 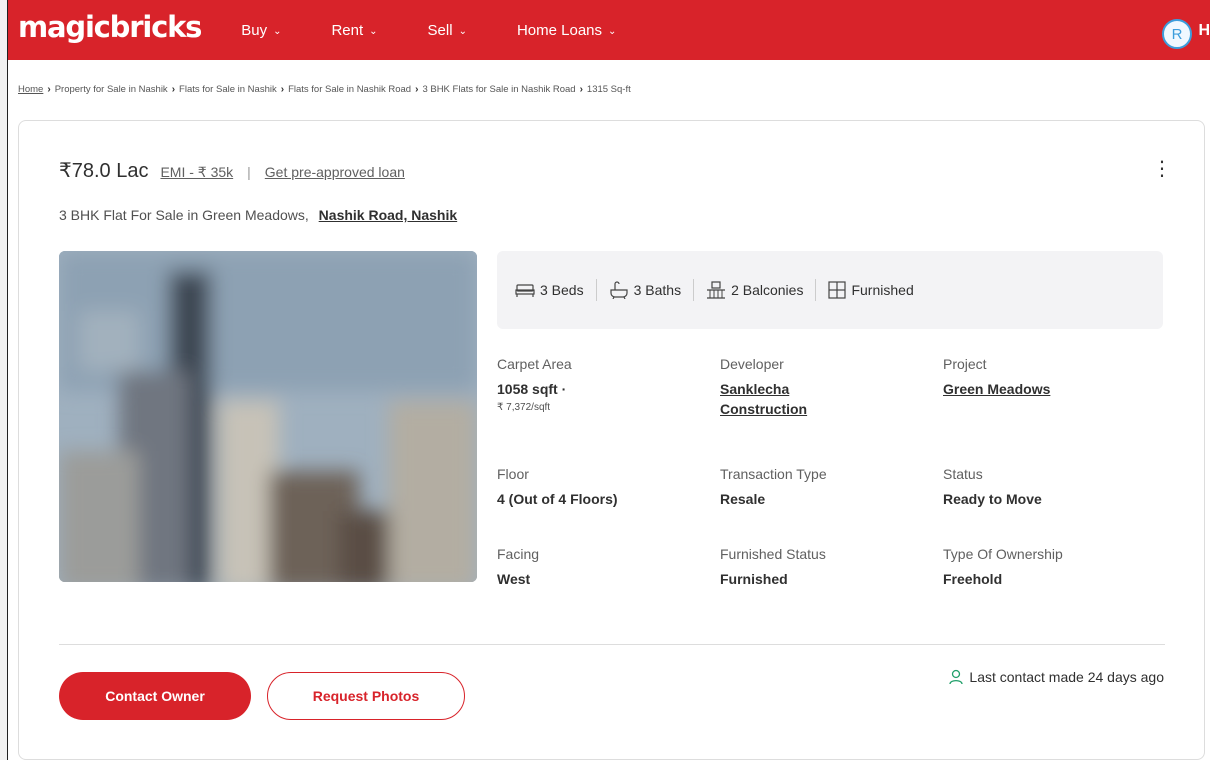 What do you see at coordinates (956, 677) in the screenshot?
I see `user-icon` at bounding box center [956, 677].